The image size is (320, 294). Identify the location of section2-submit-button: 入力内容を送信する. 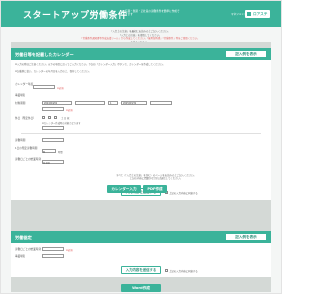
(141, 270).